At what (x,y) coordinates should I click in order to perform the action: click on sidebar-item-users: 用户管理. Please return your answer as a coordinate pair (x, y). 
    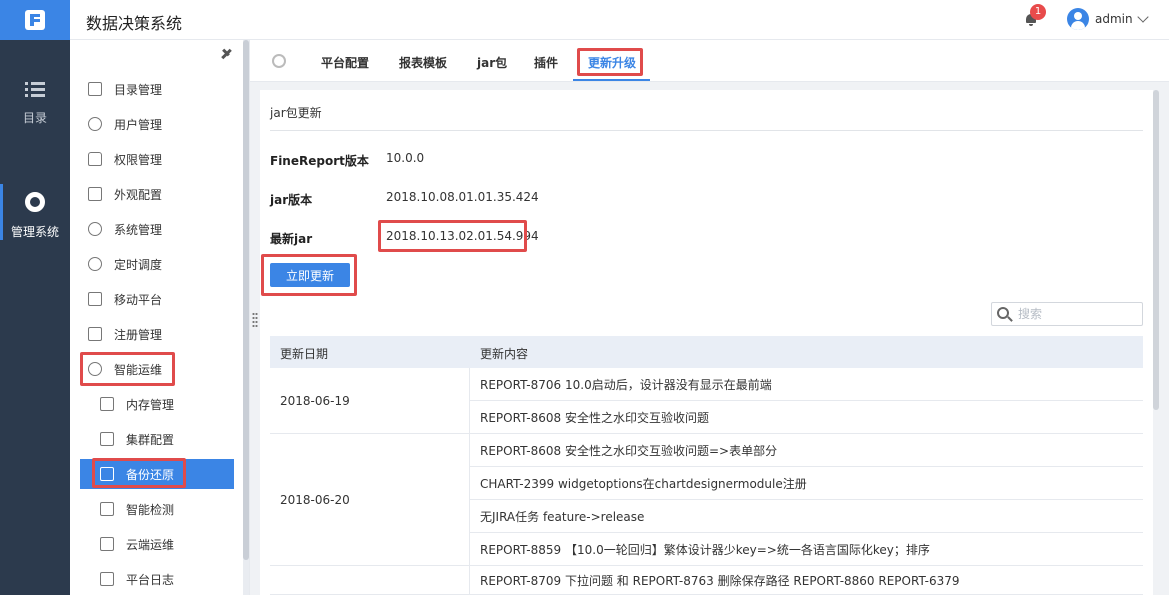
    Looking at the image, I should click on (163, 124).